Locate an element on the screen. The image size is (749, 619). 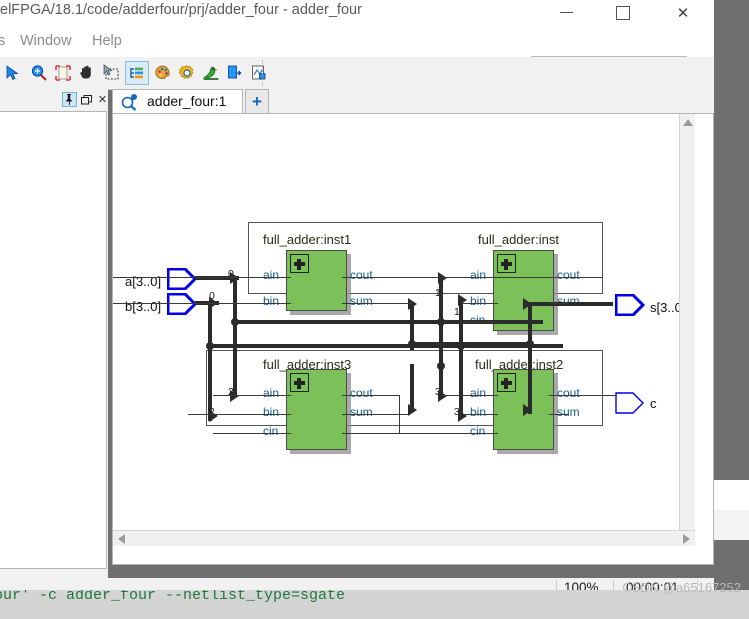
close-icon: ✕ is located at coordinates (102, 99).